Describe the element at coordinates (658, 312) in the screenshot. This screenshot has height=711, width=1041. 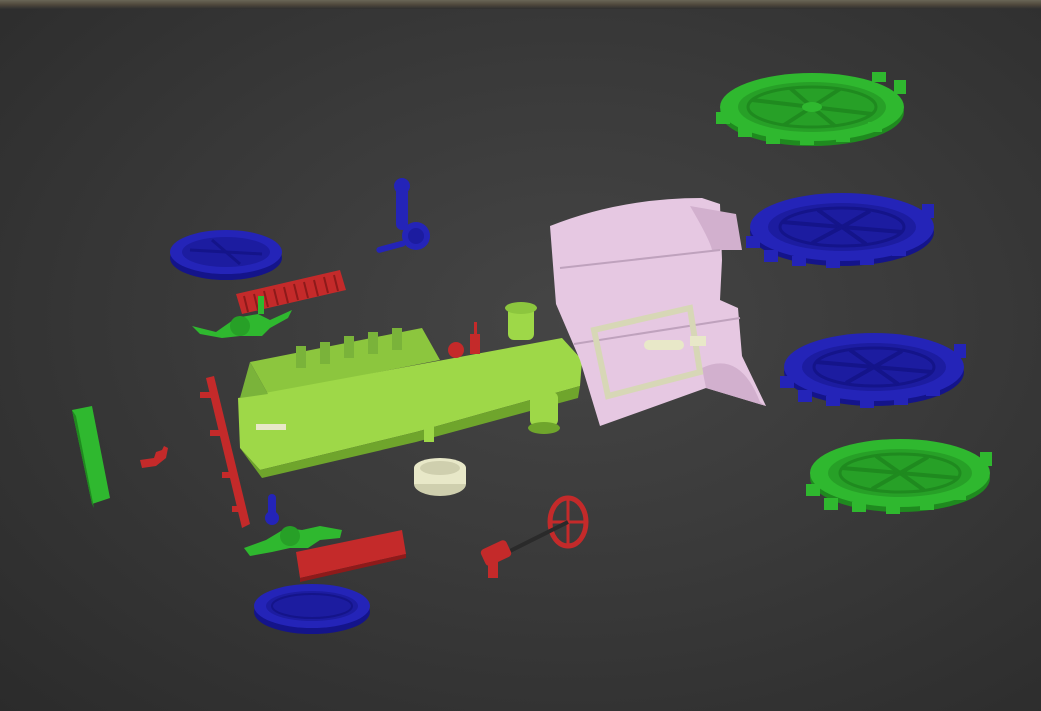
I see `cab-housing` at that location.